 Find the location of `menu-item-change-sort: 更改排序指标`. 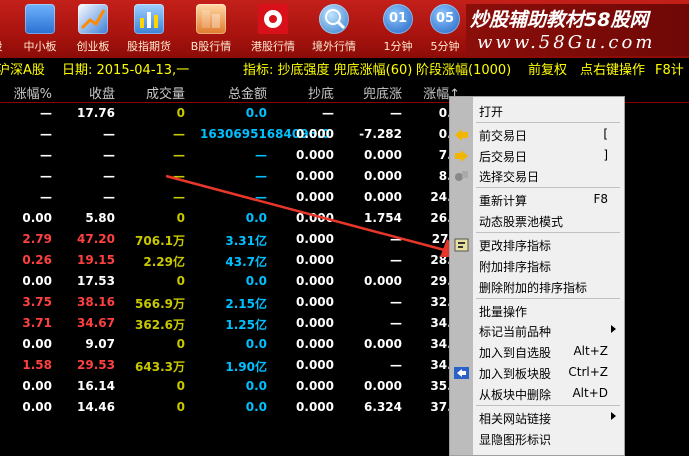

menu-item-change-sort: 更改排序指标 is located at coordinates (537, 244).